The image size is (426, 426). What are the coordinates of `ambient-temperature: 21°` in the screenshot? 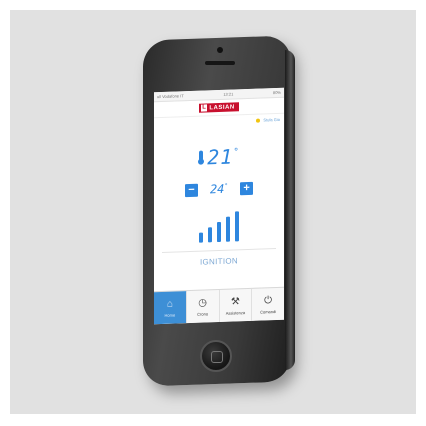 It's located at (219, 157).